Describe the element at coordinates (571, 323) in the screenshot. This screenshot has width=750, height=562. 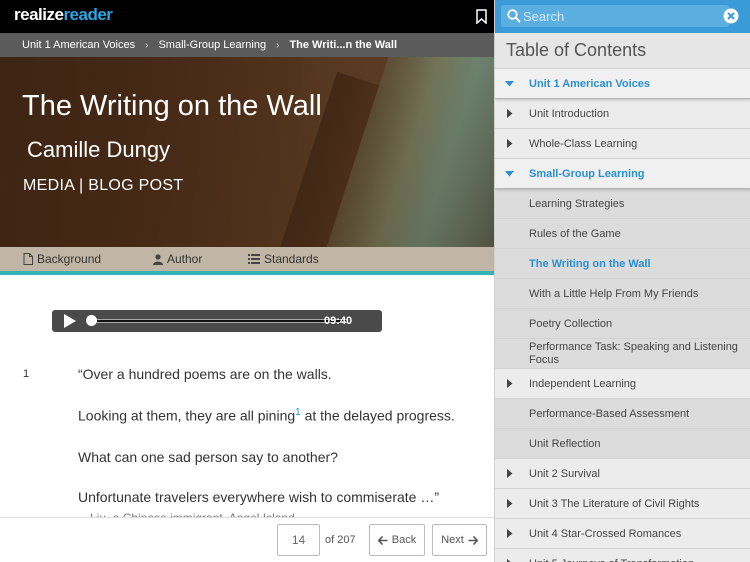
I see `toc-item-label: Poetry Collection` at that location.